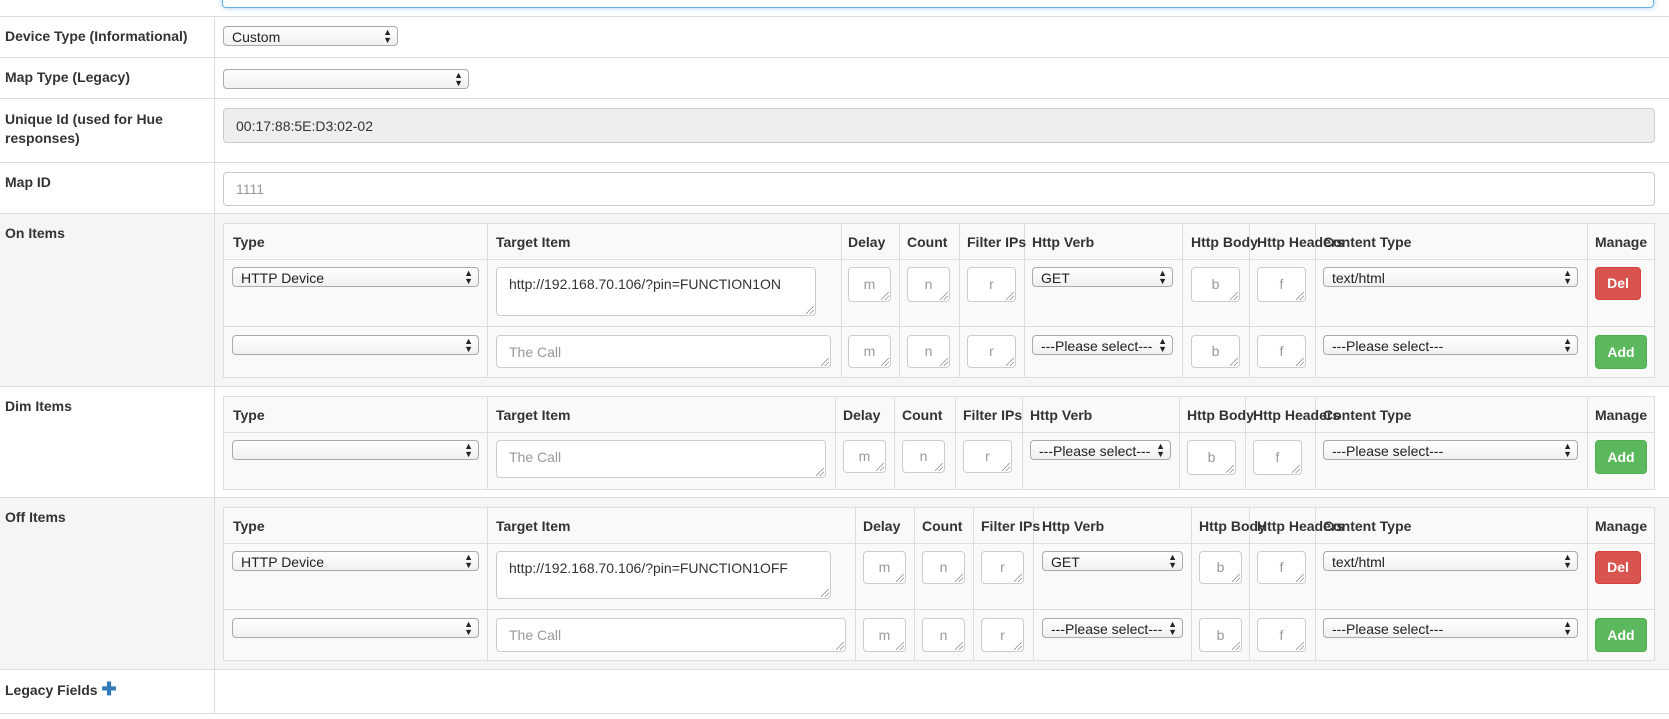  What do you see at coordinates (867, 242) in the screenshot?
I see `header-delay: Delay` at bounding box center [867, 242].